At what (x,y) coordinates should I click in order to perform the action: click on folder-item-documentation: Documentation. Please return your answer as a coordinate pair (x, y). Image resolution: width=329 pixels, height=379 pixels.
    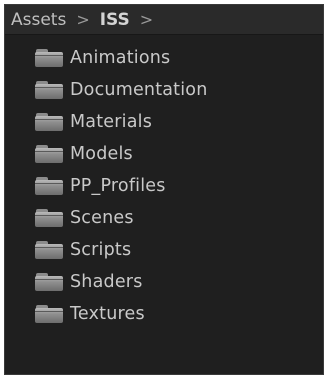
    Looking at the image, I should click on (164, 90).